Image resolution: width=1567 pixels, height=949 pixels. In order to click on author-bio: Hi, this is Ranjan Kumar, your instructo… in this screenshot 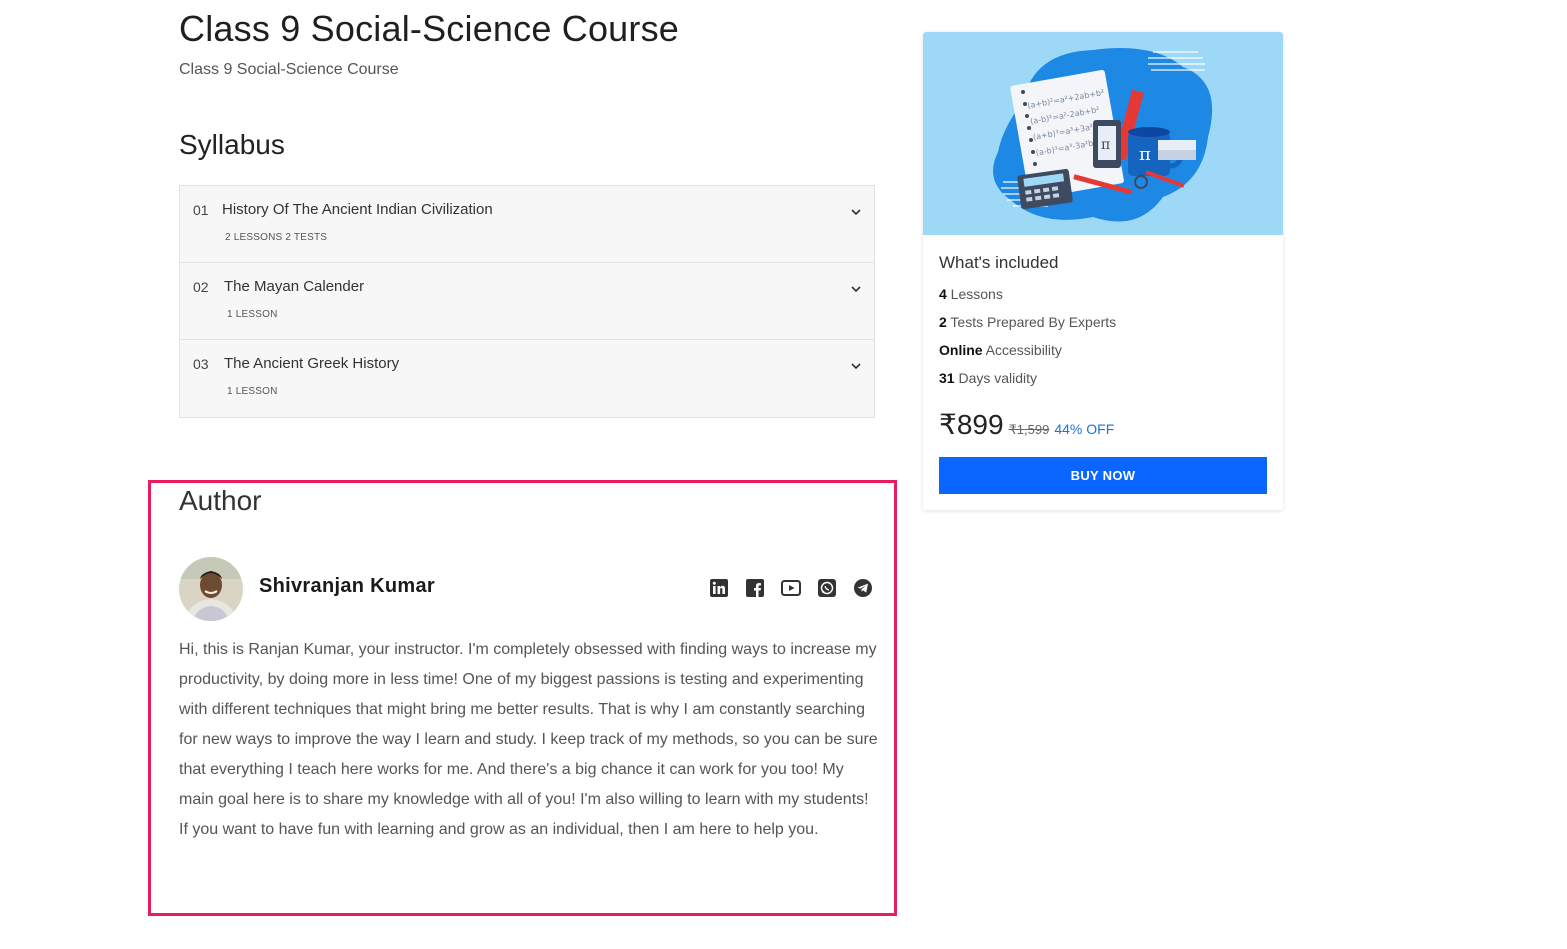, I will do `click(528, 739)`.